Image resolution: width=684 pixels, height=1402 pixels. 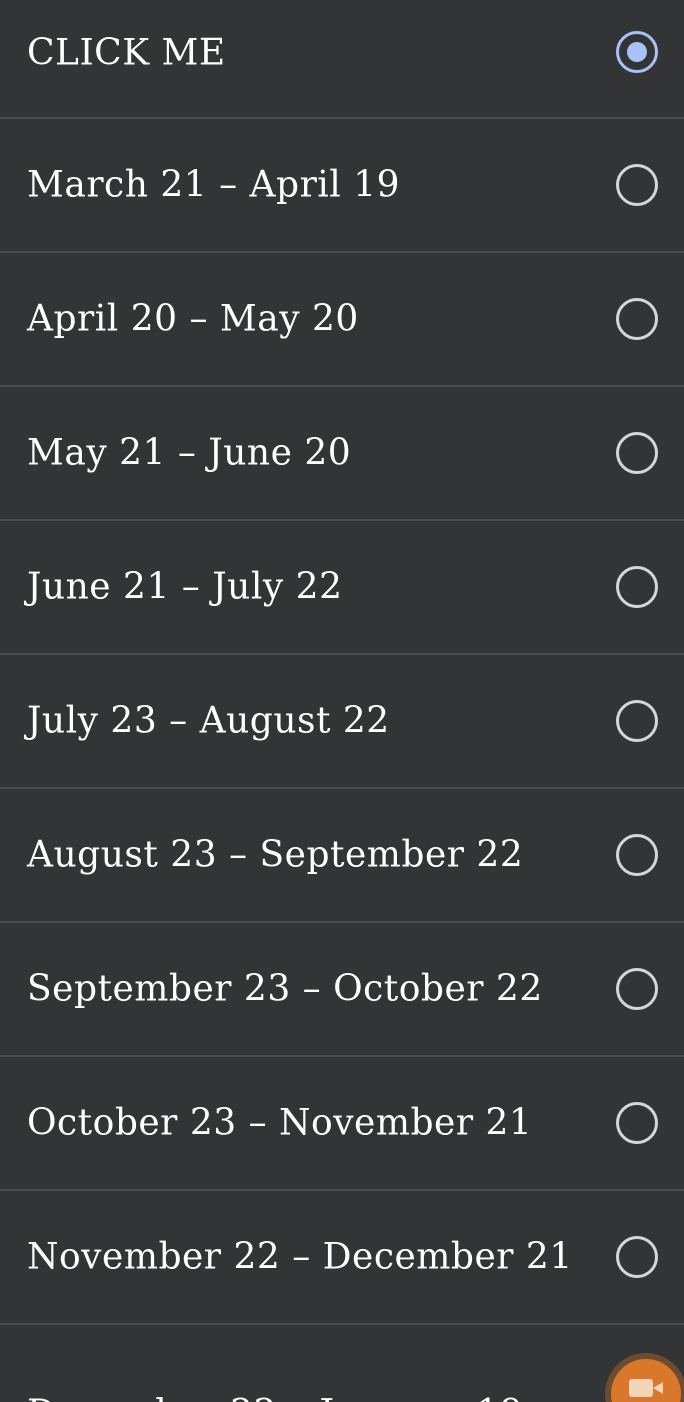 I want to click on option-row-sagittarius: November 22 – December 21, so click(x=342, y=1258).